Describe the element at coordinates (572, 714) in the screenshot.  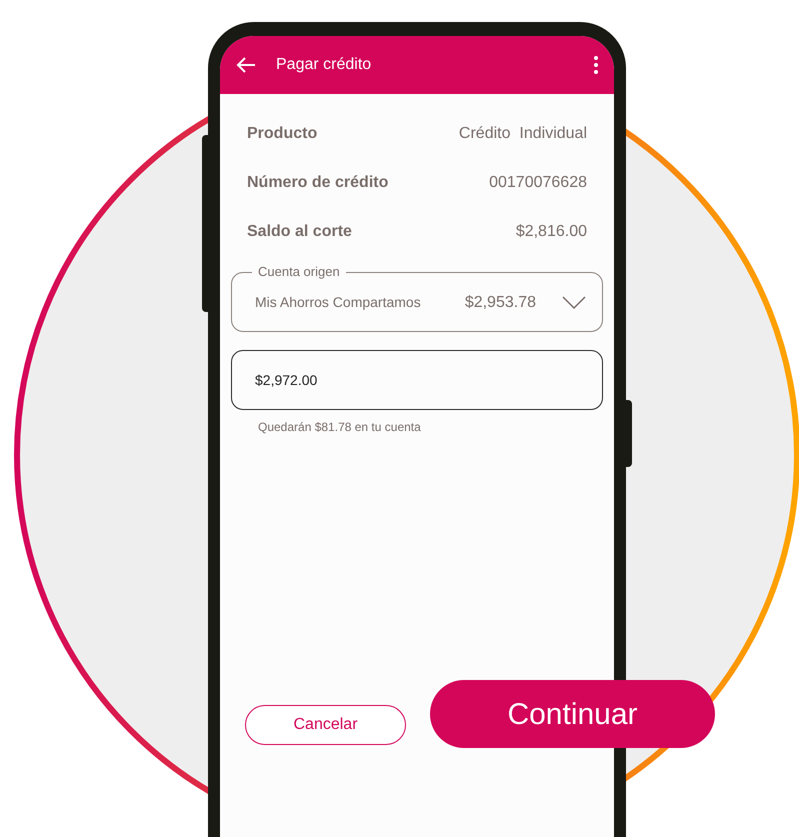
I see `continue-button: Continuar` at that location.